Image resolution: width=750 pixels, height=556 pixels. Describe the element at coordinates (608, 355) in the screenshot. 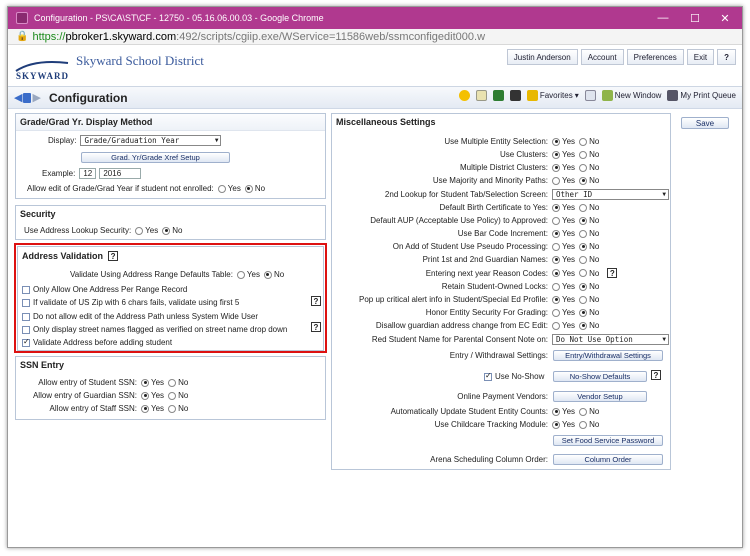

I see `entry-withdrawal-settings-button: Entry/Withdrawal Settings` at that location.